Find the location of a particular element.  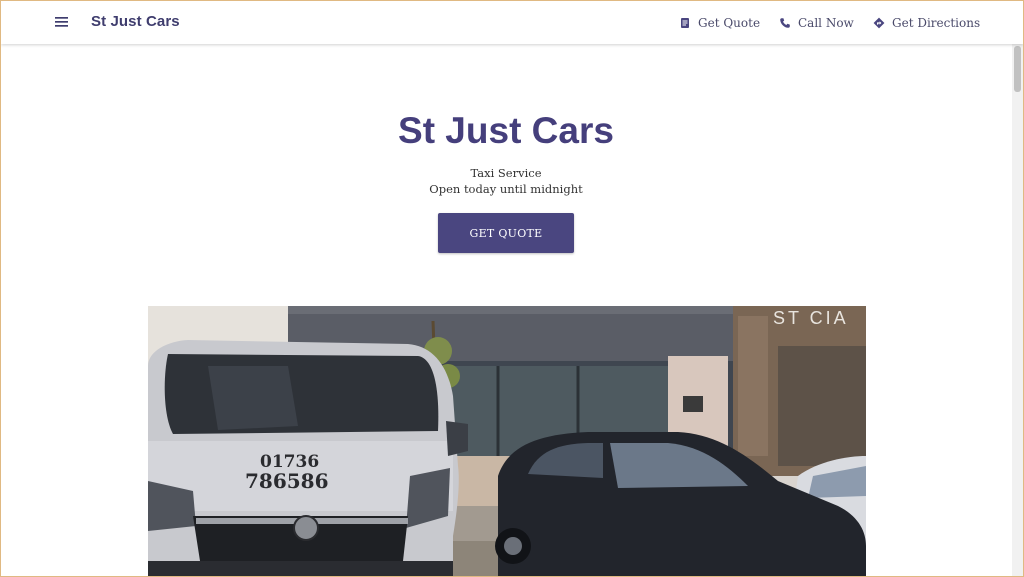

phone-icon is located at coordinates (785, 23).